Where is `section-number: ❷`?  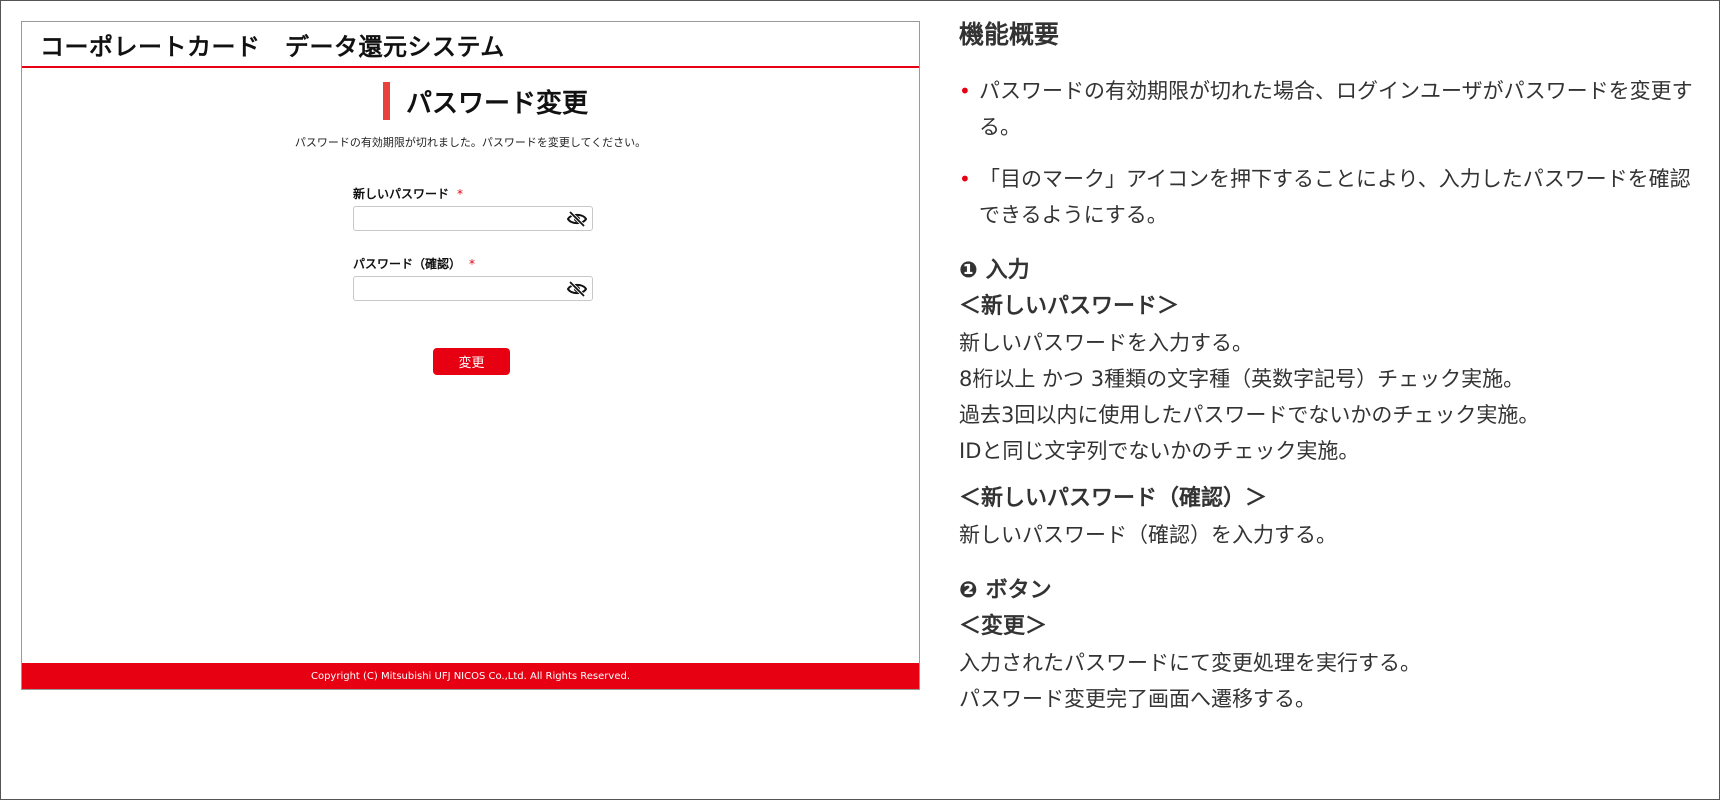
section-number: ❷ is located at coordinates (968, 590).